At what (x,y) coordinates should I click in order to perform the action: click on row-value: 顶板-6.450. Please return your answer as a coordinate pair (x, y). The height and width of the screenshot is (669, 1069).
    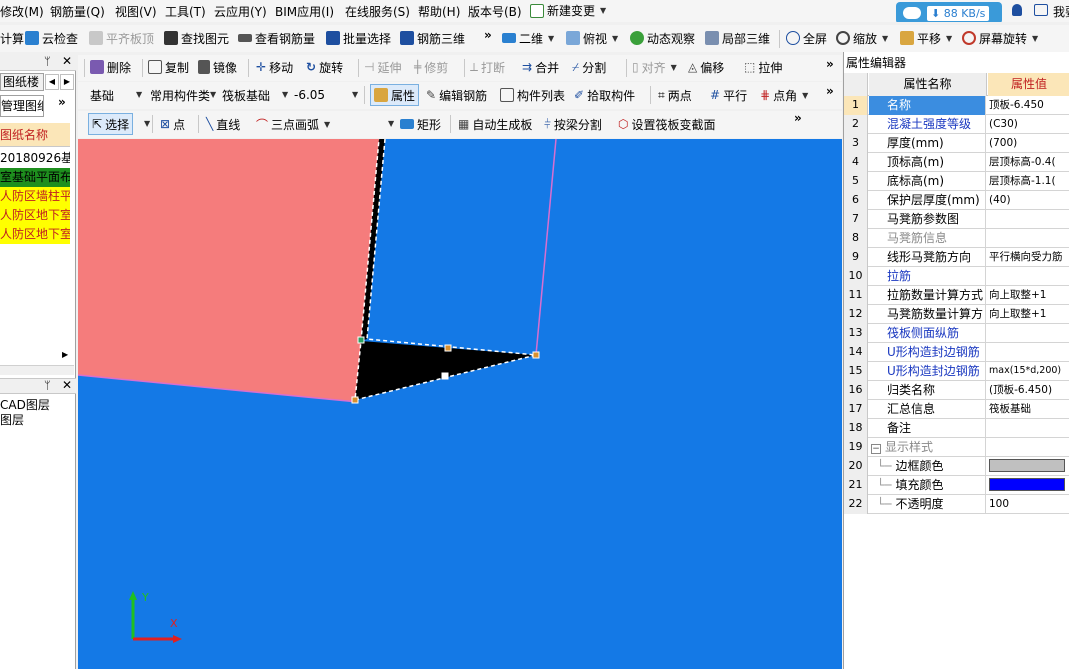
    Looking at the image, I should click on (1028, 105).